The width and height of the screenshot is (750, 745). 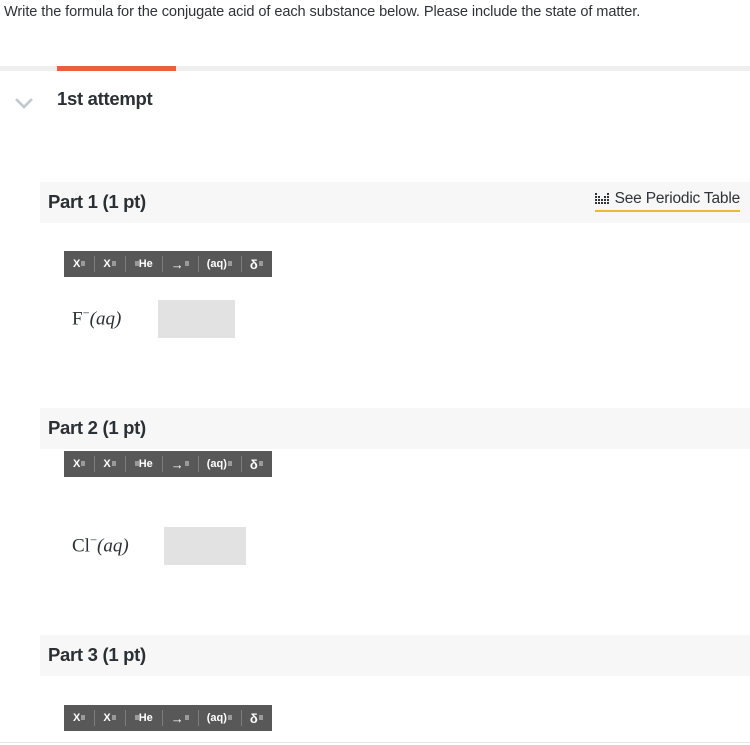 What do you see at coordinates (375, 68) in the screenshot?
I see `attempt-tabstrip` at bounding box center [375, 68].